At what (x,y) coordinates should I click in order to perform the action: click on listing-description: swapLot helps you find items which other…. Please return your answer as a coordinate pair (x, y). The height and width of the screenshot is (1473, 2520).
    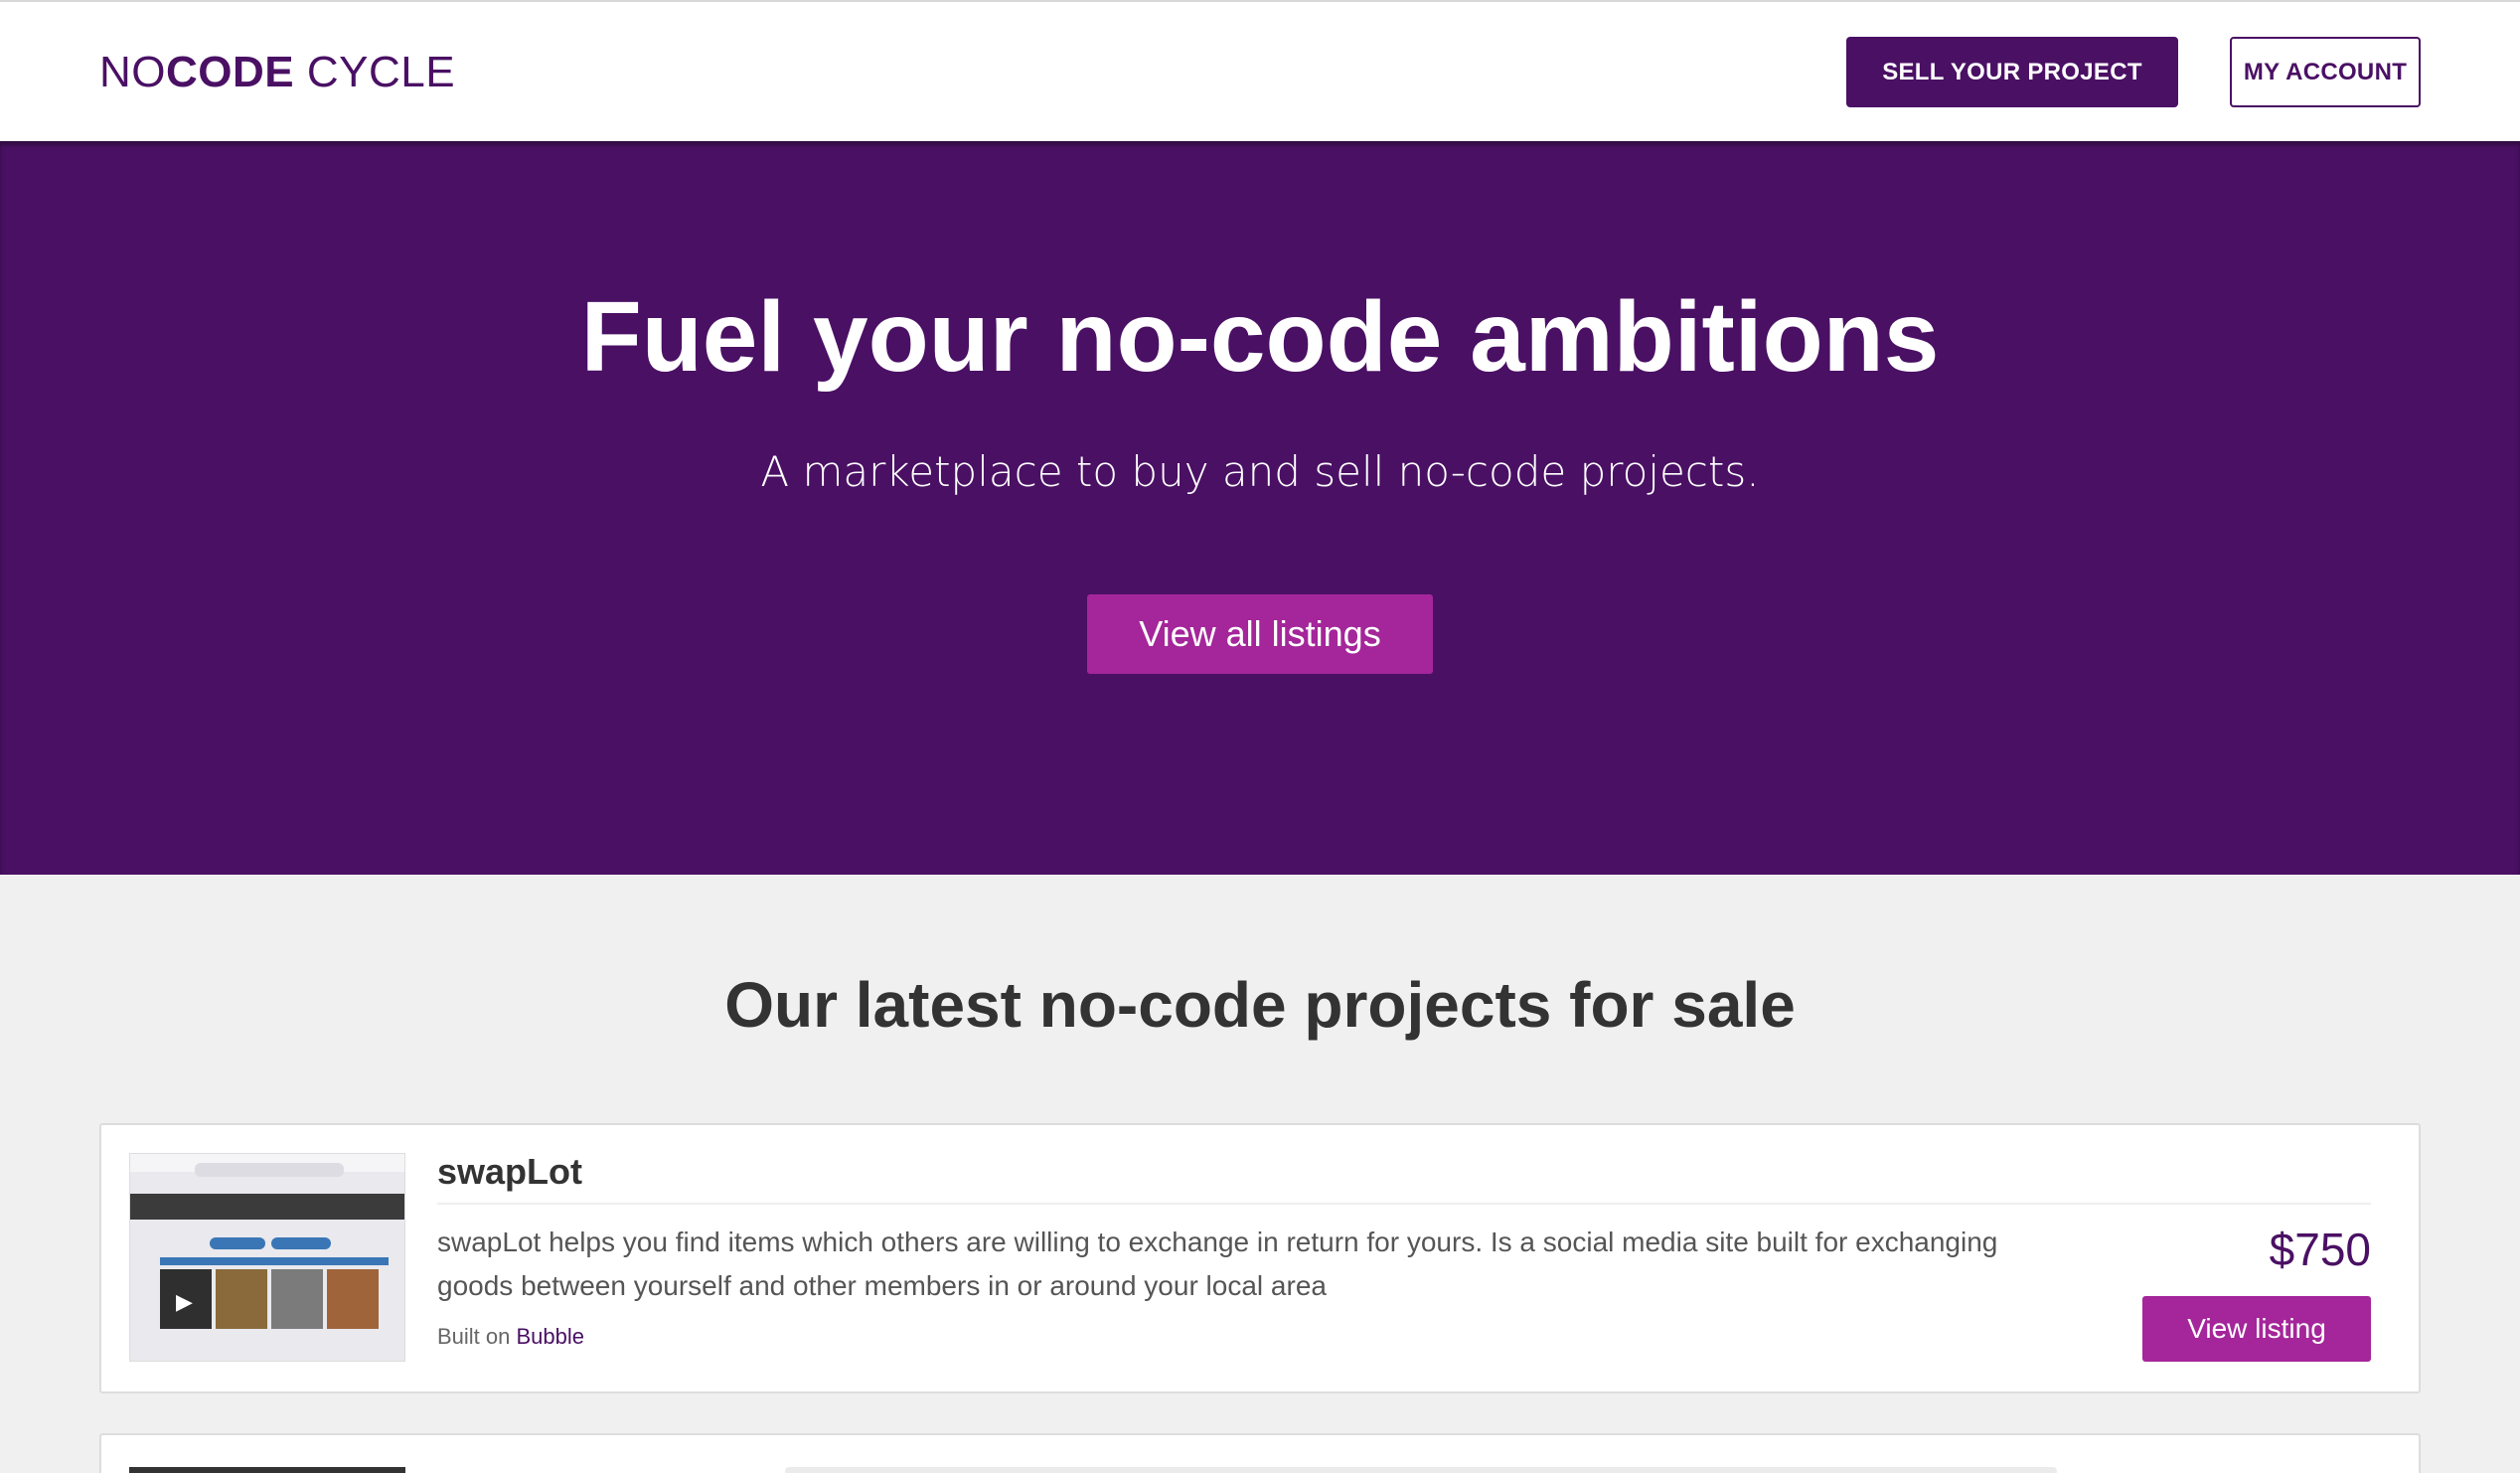
    Looking at the image, I should click on (1217, 1264).